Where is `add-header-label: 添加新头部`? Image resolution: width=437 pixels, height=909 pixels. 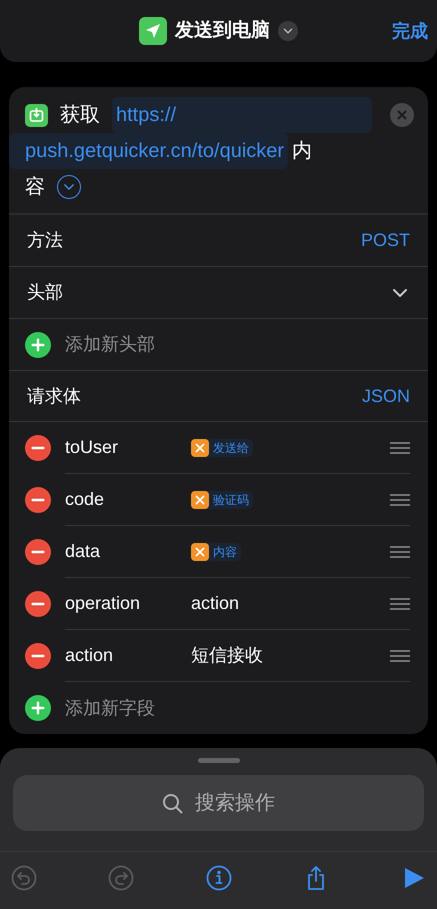
add-header-label: 添加新头部 is located at coordinates (110, 344).